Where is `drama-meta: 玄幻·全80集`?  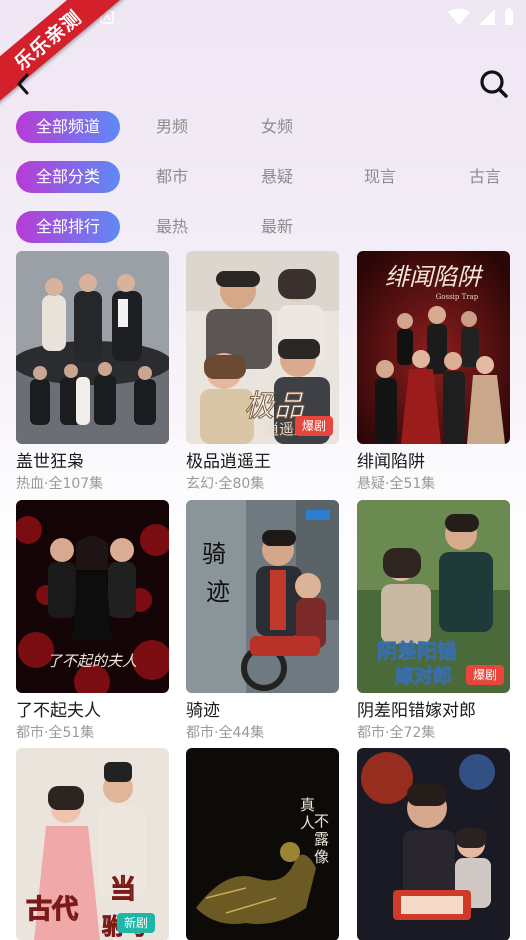 drama-meta: 玄幻·全80集 is located at coordinates (225, 484).